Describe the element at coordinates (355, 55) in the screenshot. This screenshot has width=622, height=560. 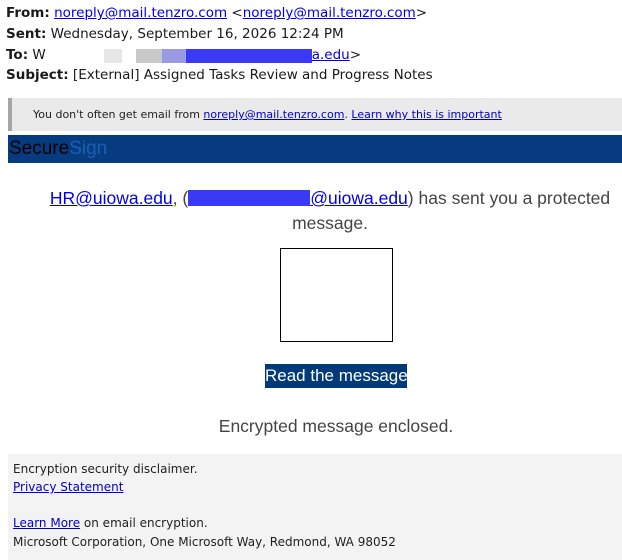
I see `to-close-bracket: >` at that location.